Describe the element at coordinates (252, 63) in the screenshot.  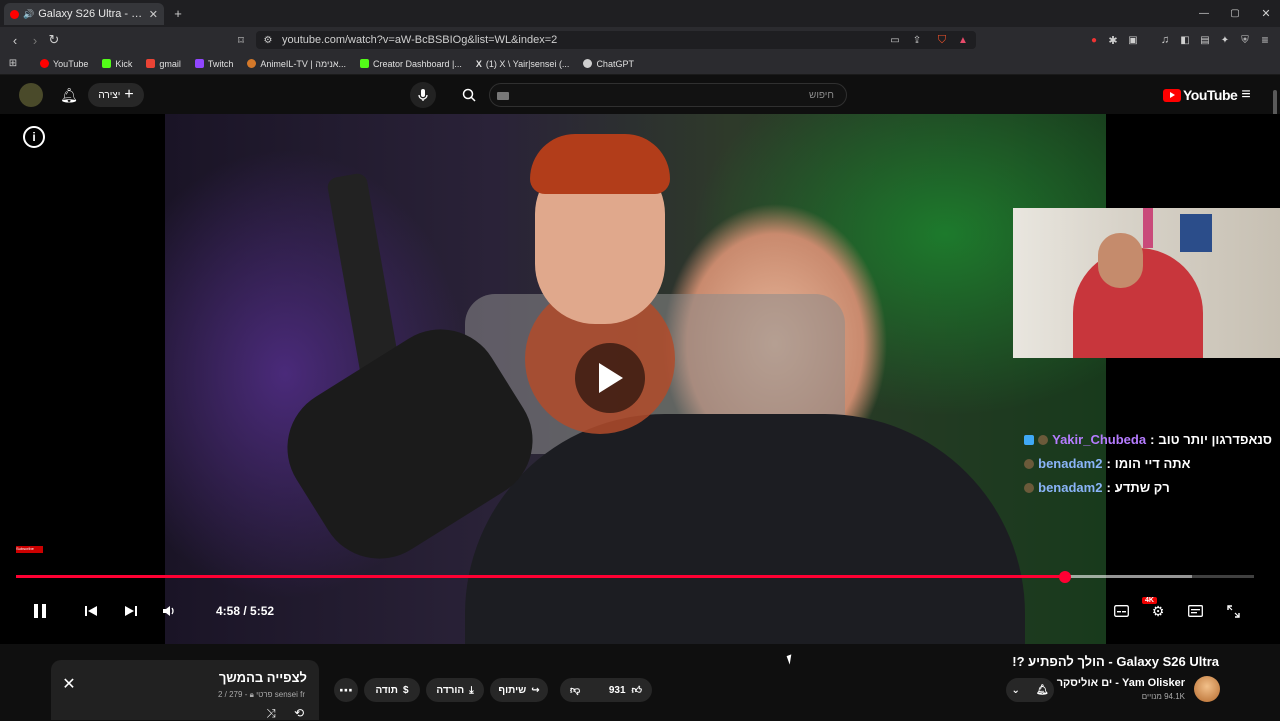
I see `animeil-icon` at that location.